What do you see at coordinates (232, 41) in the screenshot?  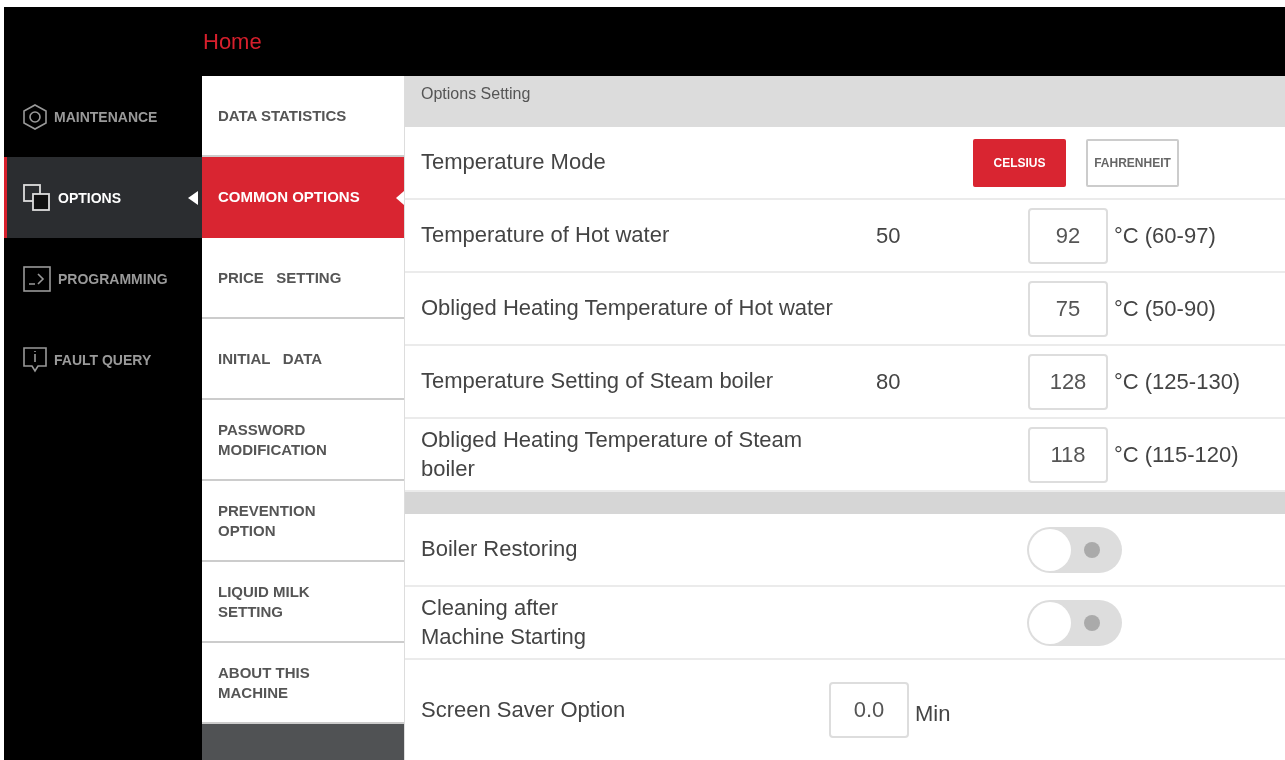 I see `page-title: Home` at bounding box center [232, 41].